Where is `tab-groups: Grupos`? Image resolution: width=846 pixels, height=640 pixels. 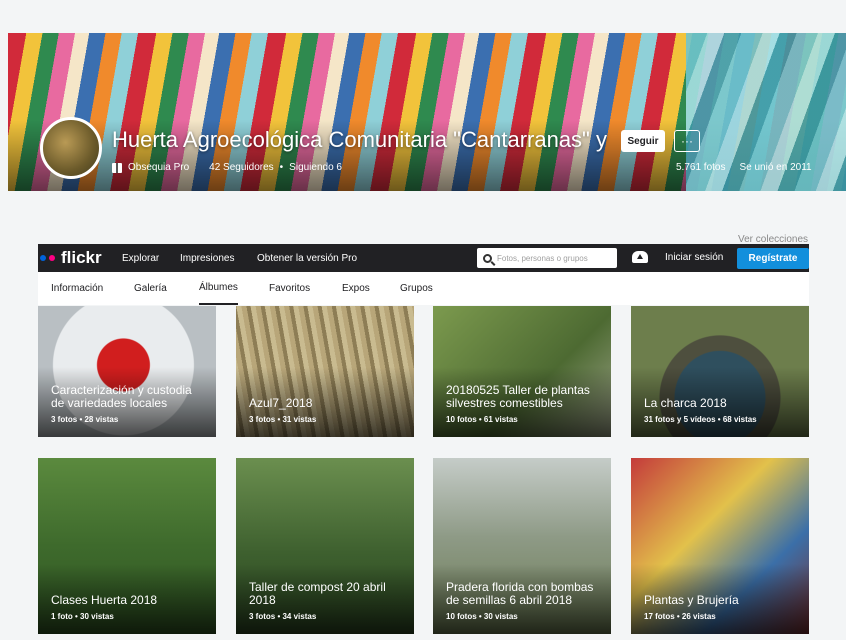 tab-groups: Grupos is located at coordinates (416, 288).